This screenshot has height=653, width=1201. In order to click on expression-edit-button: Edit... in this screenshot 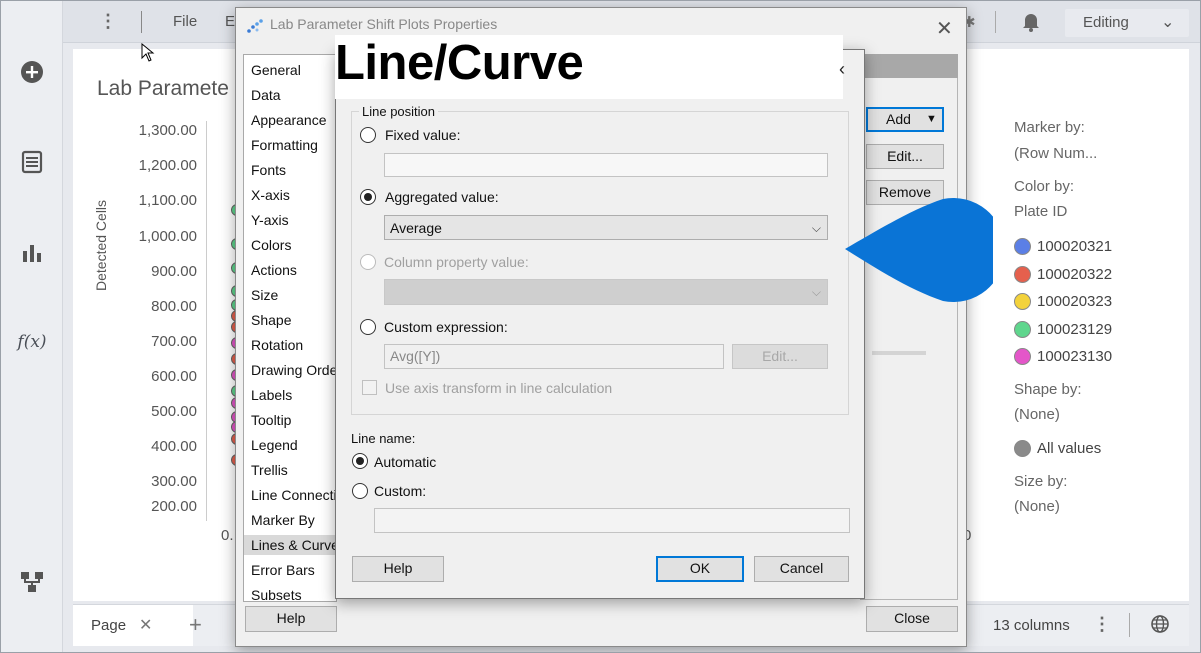, I will do `click(780, 356)`.